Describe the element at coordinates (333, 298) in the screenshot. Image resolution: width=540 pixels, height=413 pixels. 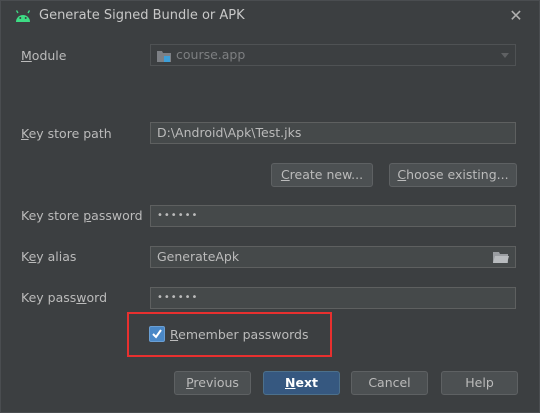
I see `key-password-input: ••••••` at that location.